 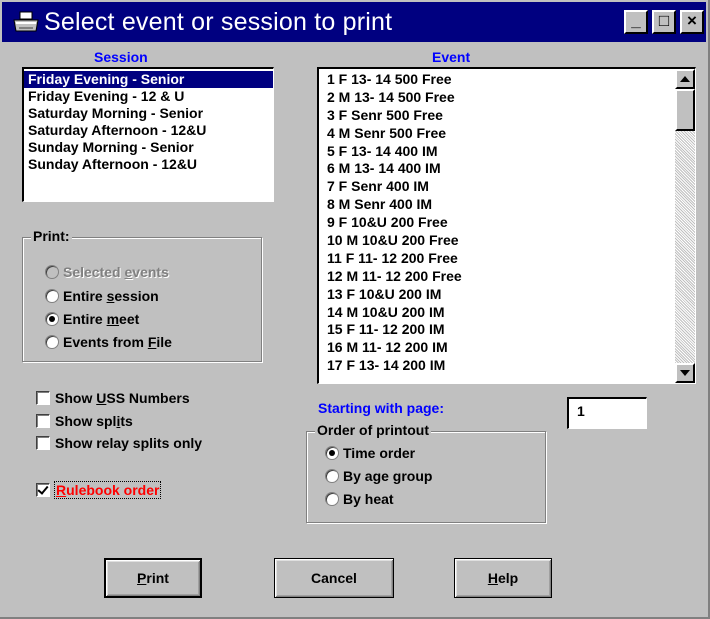 I want to click on event-item: 9 F 10&U 200 Free, so click(x=507, y=223).